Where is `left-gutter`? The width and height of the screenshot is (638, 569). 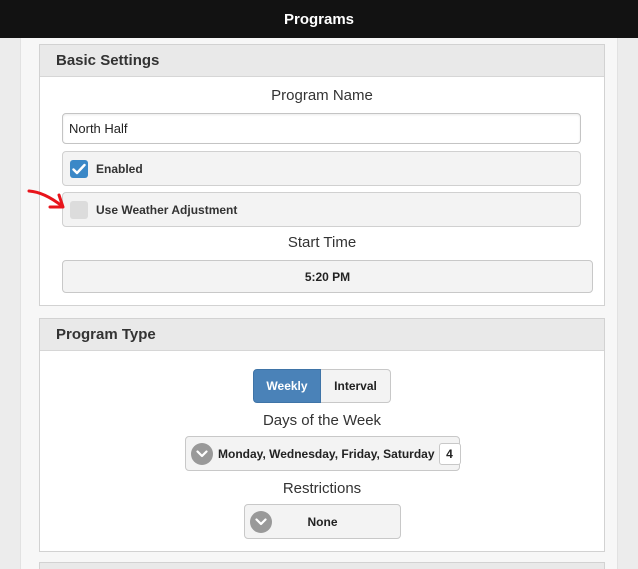 left-gutter is located at coordinates (10, 303).